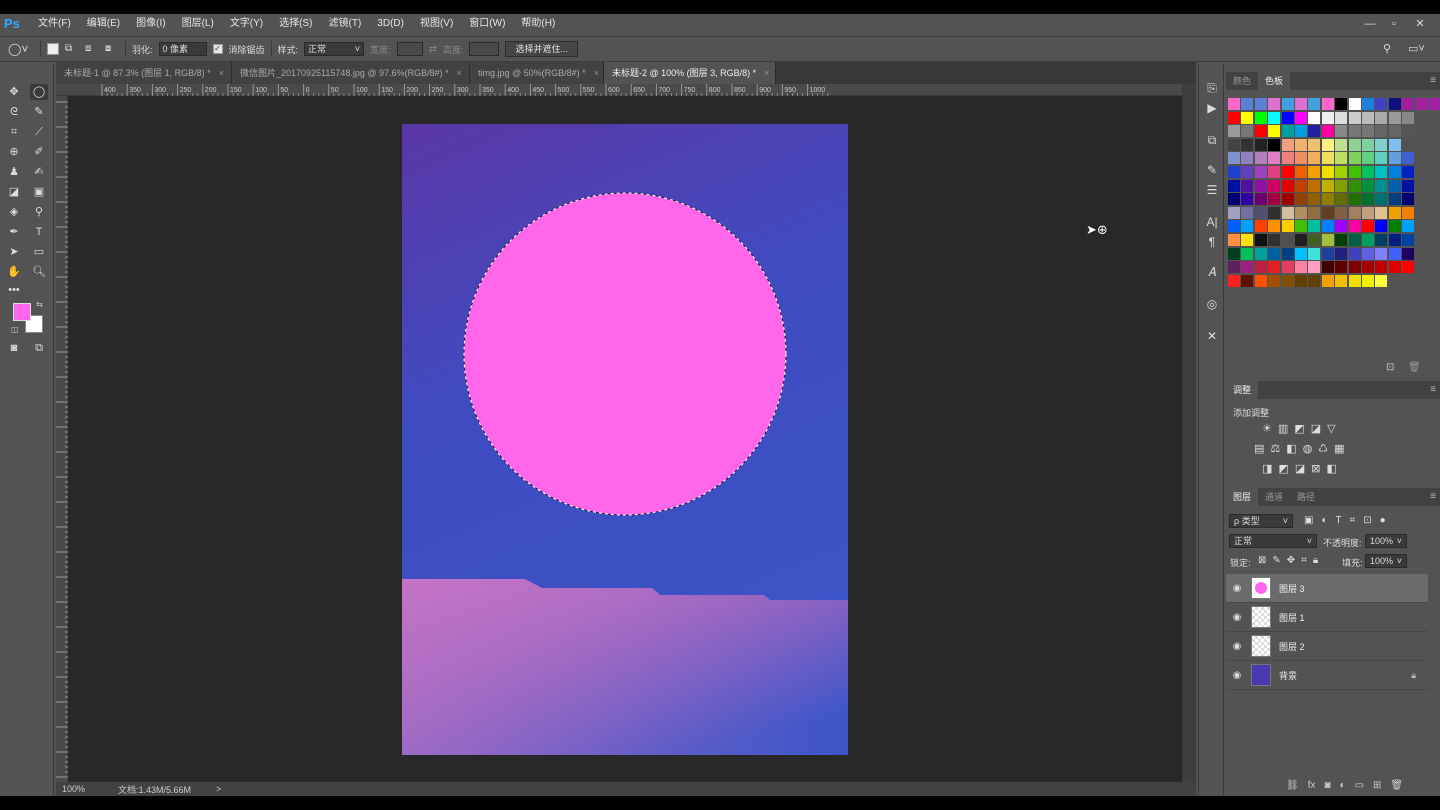 This screenshot has width=1440, height=810. I want to click on adjustments-sliders-icon: ☰, so click(1212, 190).